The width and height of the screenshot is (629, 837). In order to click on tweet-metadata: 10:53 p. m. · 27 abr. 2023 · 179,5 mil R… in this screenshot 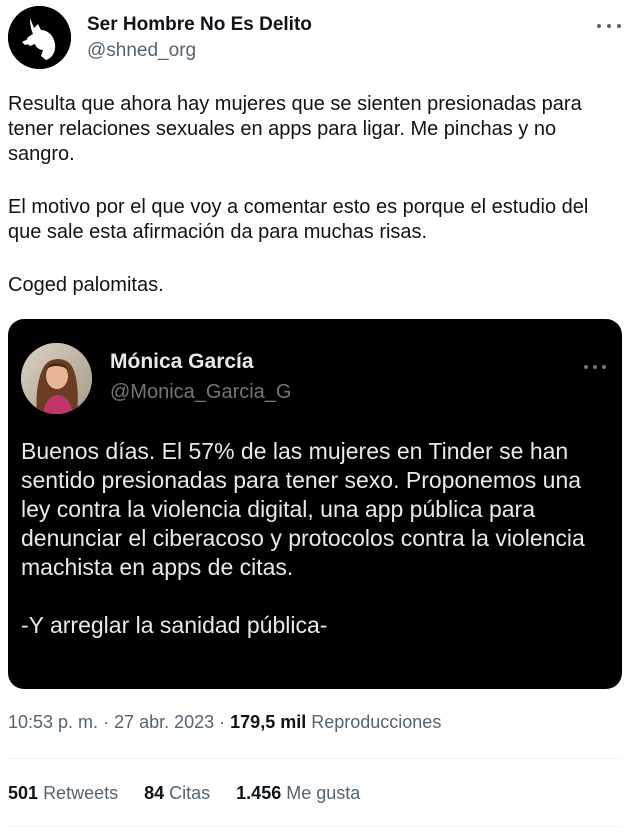, I will do `click(224, 722)`.